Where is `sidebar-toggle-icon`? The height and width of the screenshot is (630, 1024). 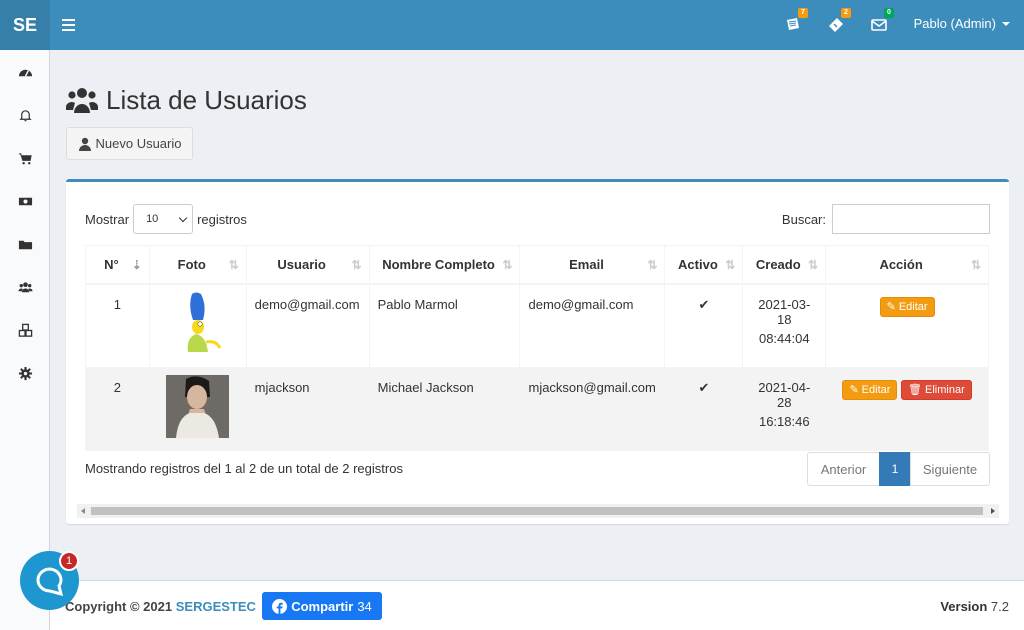 sidebar-toggle-icon is located at coordinates (70, 25).